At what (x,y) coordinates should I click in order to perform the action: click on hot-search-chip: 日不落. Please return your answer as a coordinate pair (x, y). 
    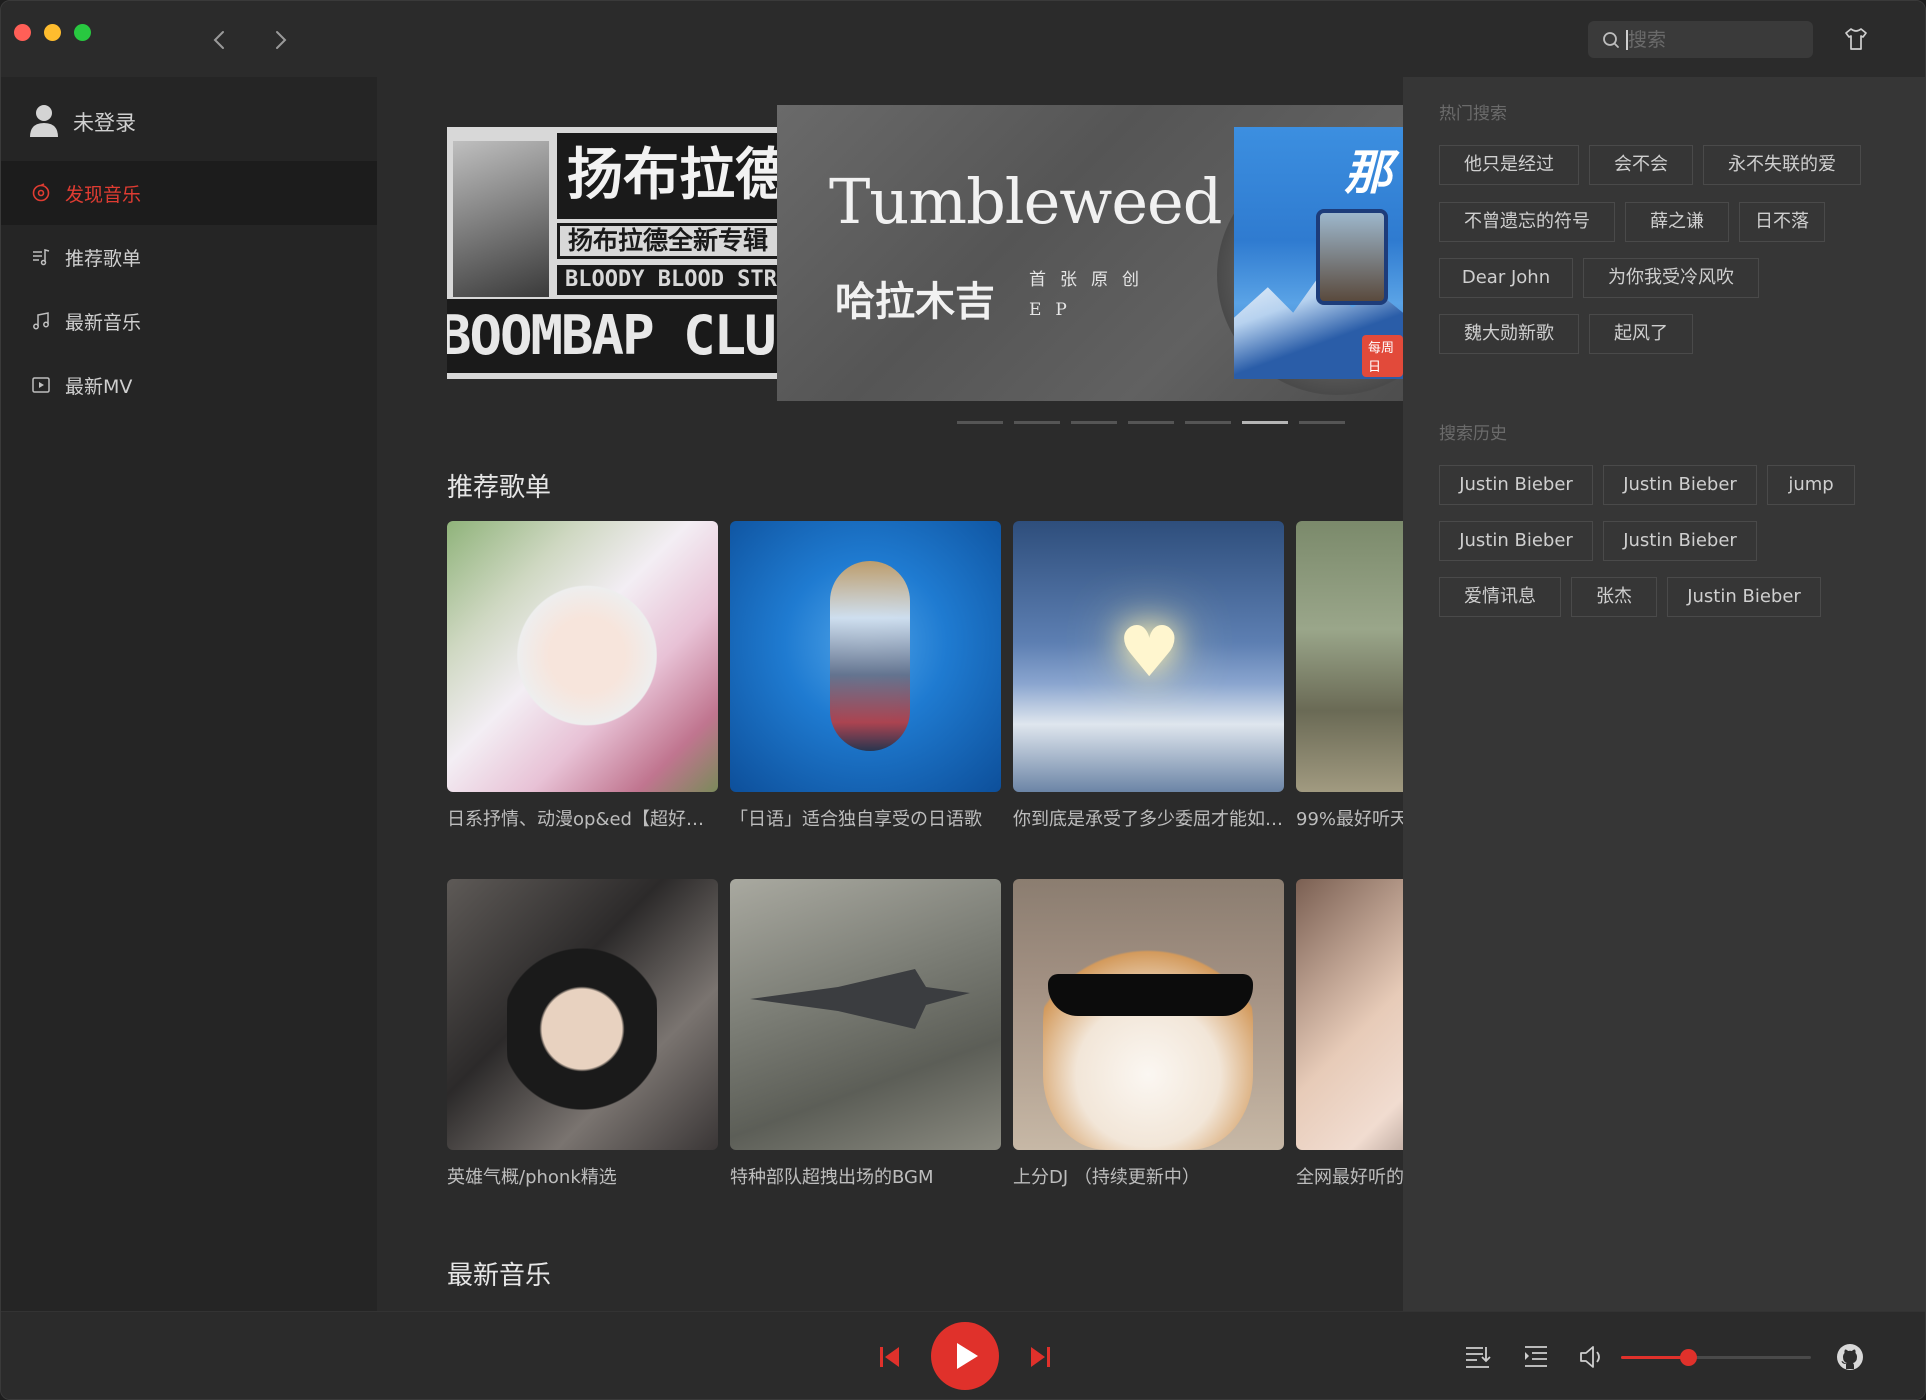
    Looking at the image, I should click on (1782, 222).